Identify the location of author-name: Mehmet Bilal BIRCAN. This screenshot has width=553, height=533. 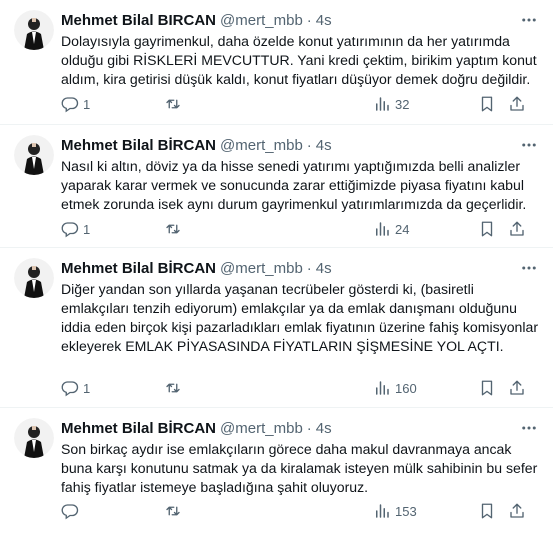
(138, 20).